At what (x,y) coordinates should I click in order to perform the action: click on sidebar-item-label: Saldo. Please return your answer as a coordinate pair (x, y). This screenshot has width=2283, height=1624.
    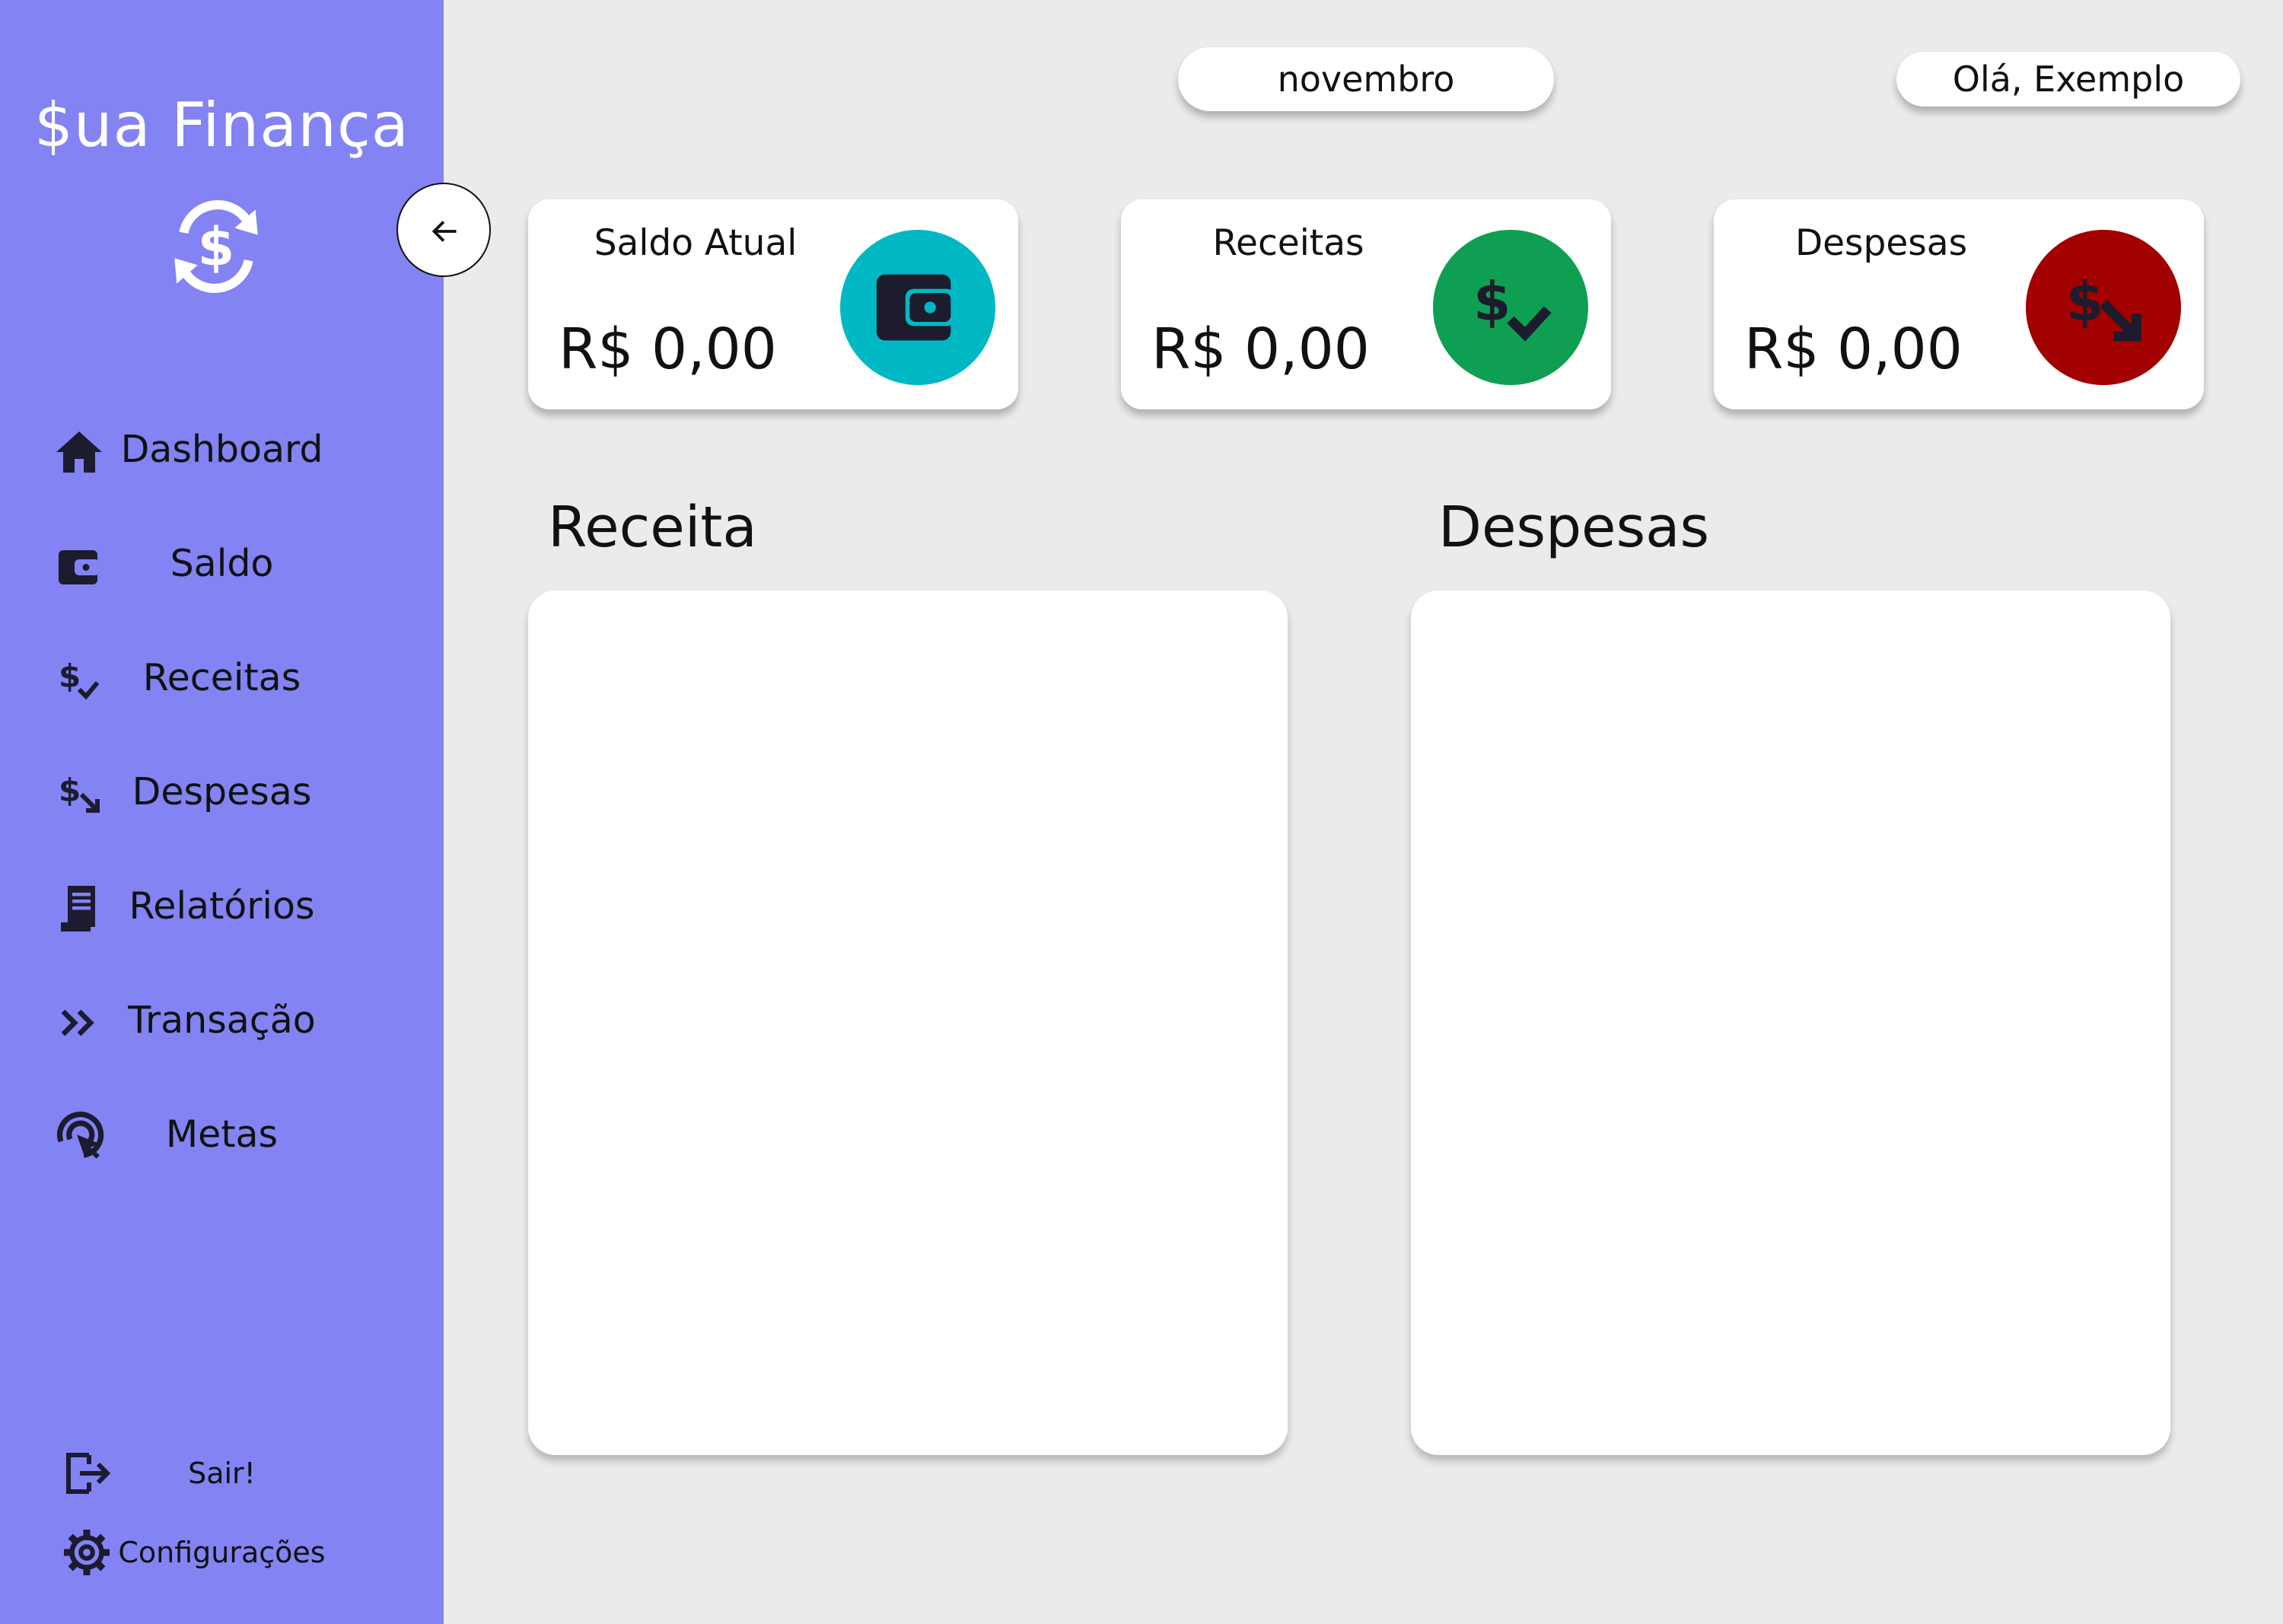
    Looking at the image, I should click on (222, 563).